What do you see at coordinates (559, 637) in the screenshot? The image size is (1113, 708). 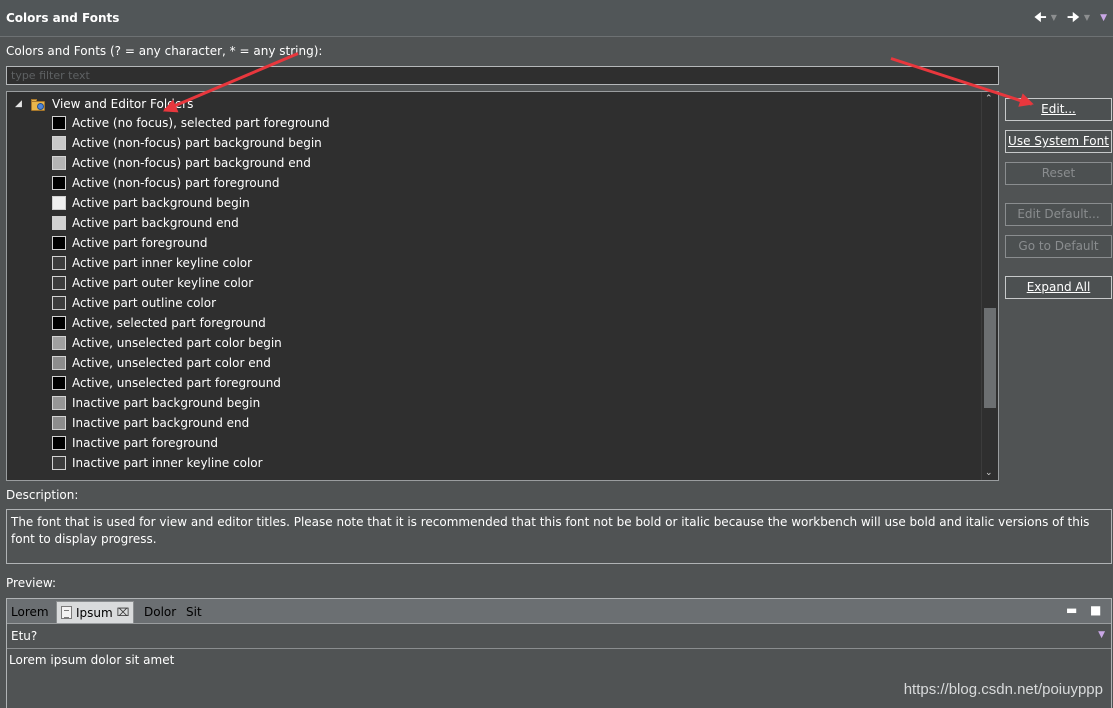 I see `preview-combo: Etu? ▼` at bounding box center [559, 637].